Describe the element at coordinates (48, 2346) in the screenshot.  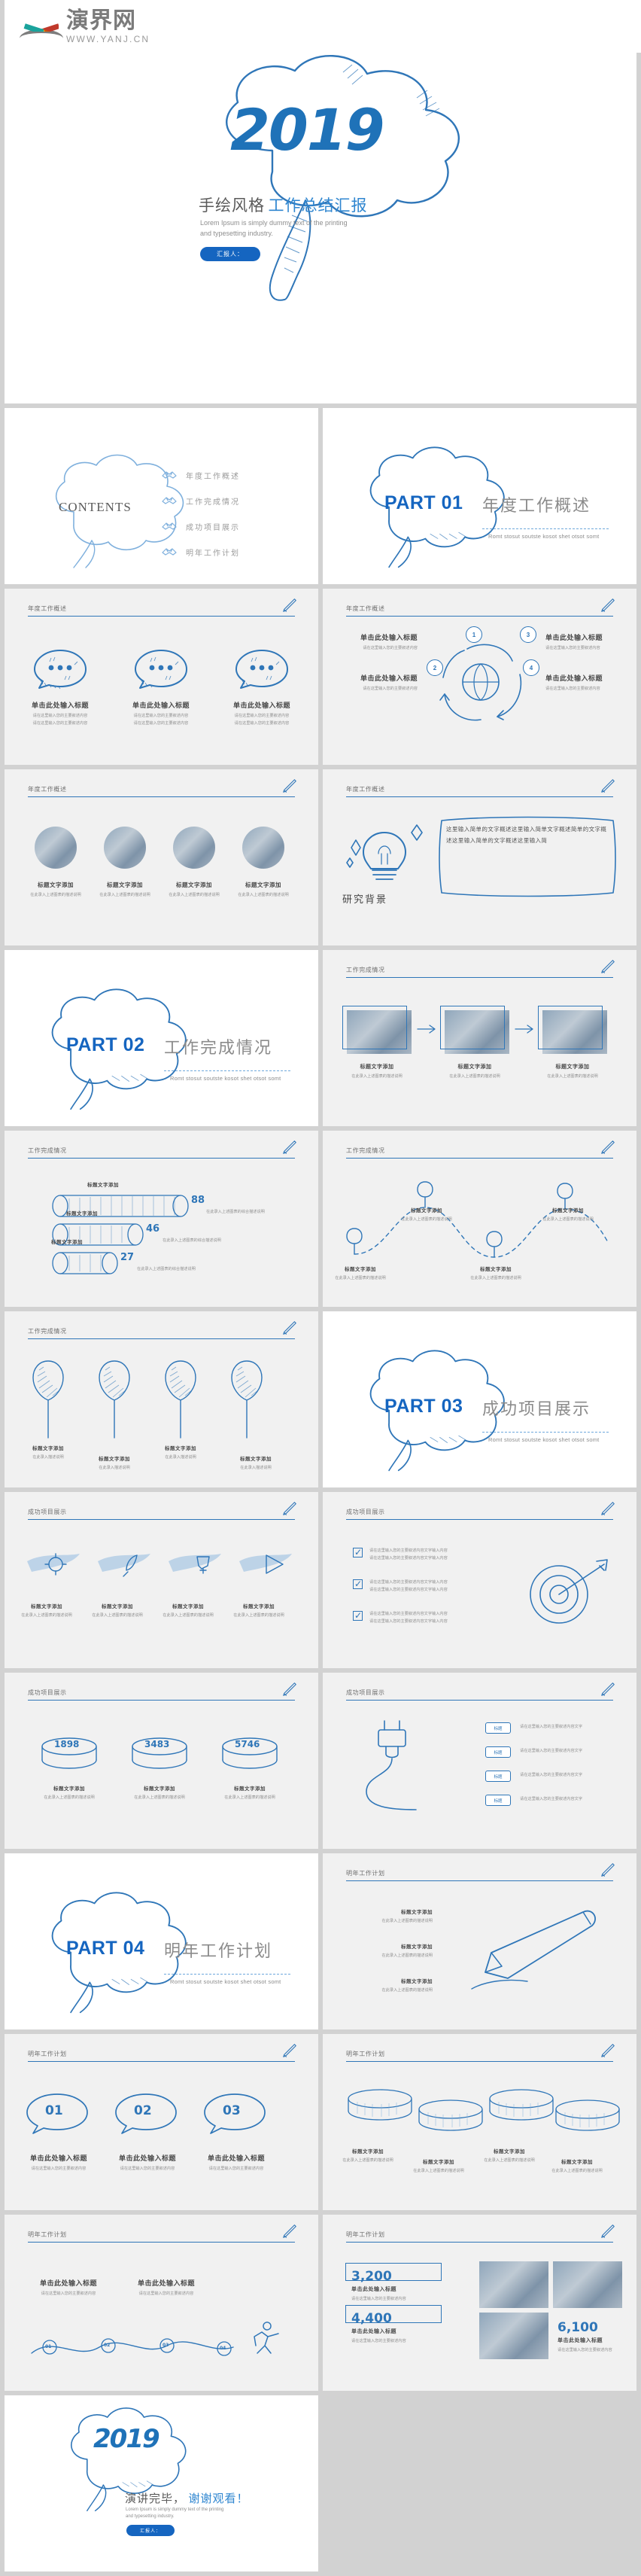
I see `milestone-label: 01` at that location.